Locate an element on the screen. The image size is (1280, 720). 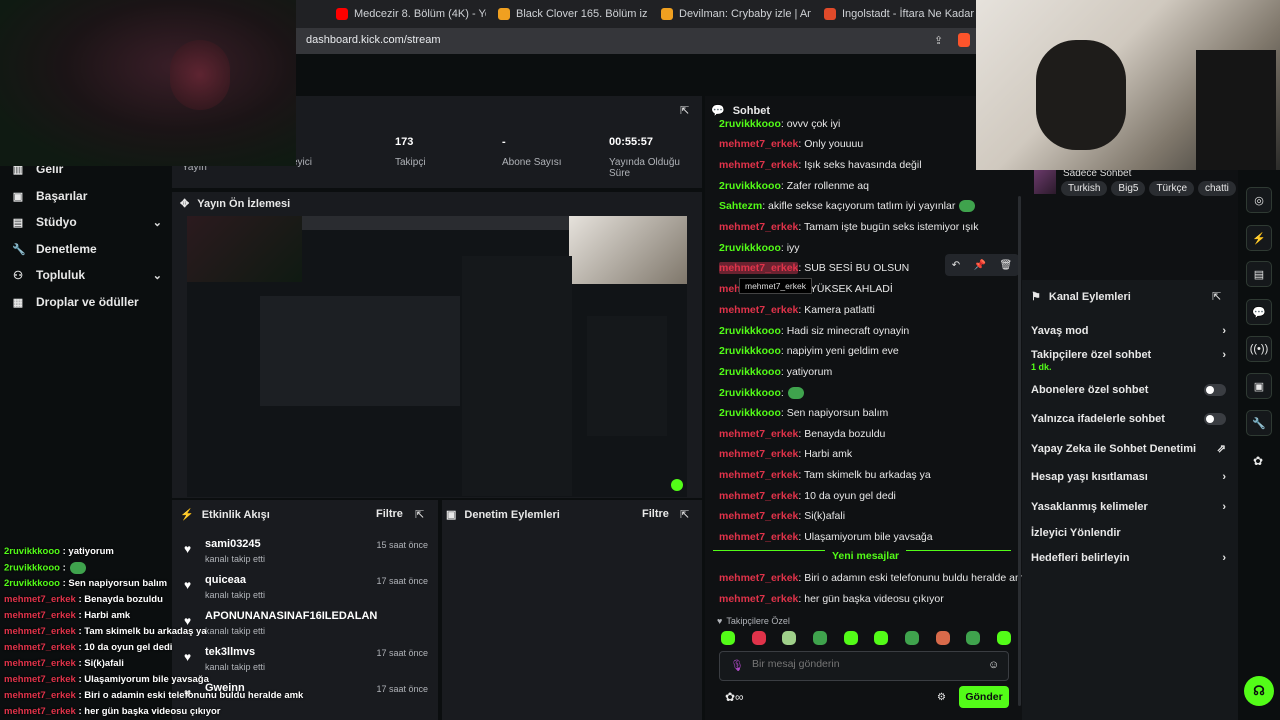
action-label: Hesap yaşı kısıtlaması is located at coordinates (1089, 477).